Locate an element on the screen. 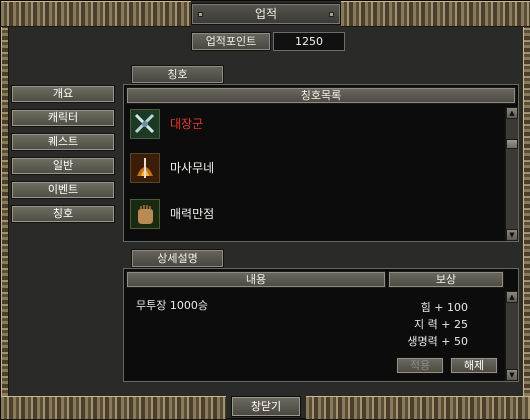  nav-general: 일반 is located at coordinates (63, 166).